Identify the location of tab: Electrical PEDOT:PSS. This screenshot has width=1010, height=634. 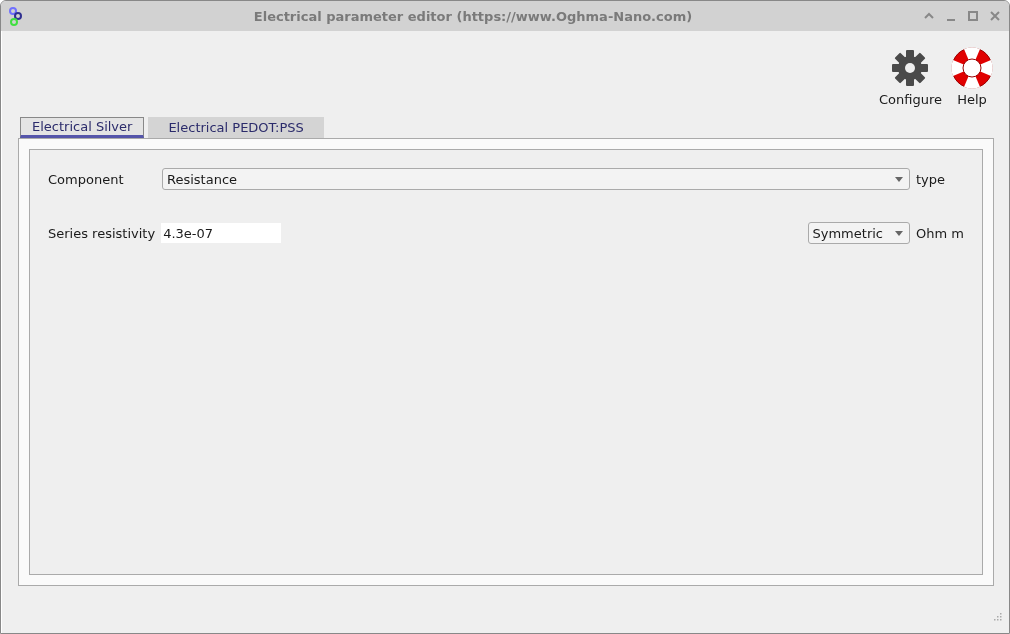
(236, 127).